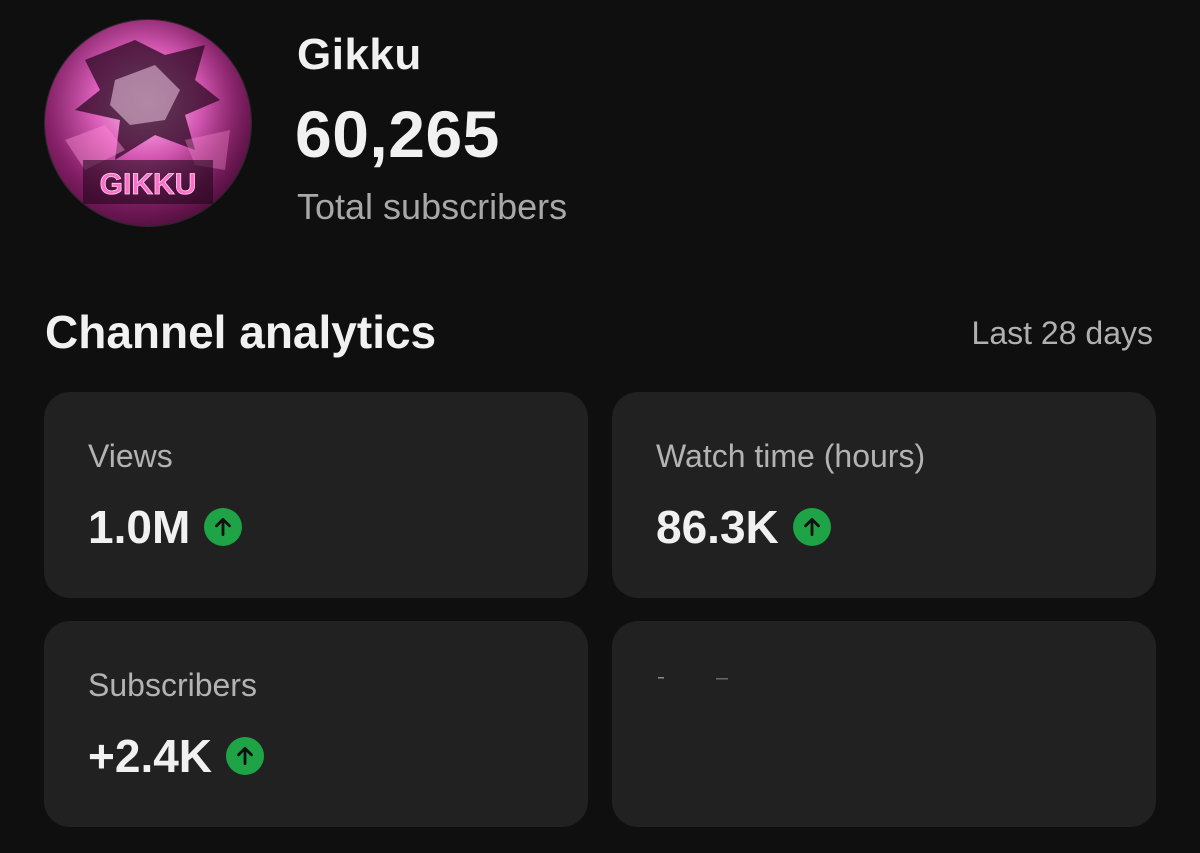 Image resolution: width=1200 pixels, height=853 pixels. I want to click on placeholder-marks, so click(693, 678).